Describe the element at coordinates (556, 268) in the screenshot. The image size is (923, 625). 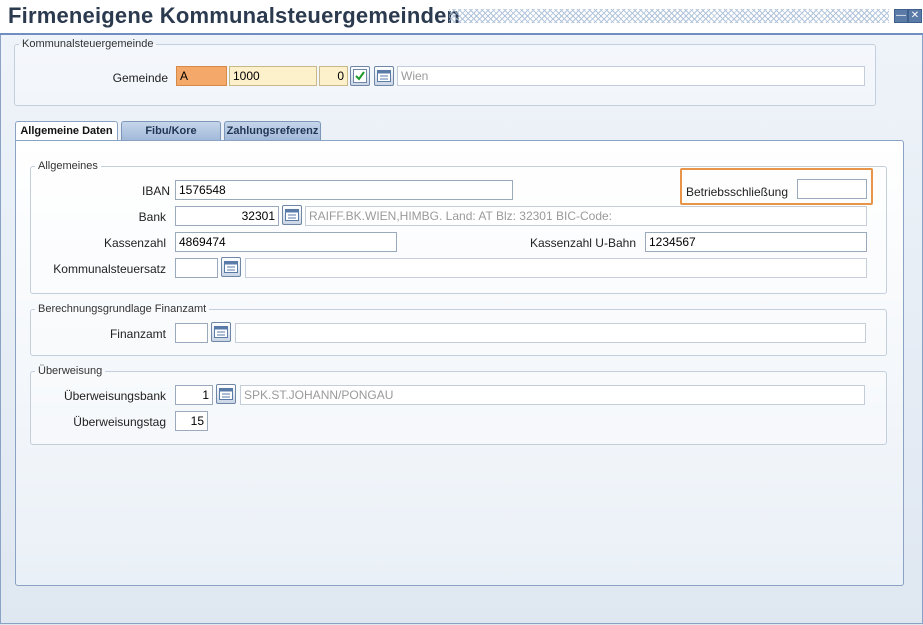
I see `kommunalsteuersatz-desc-field` at that location.